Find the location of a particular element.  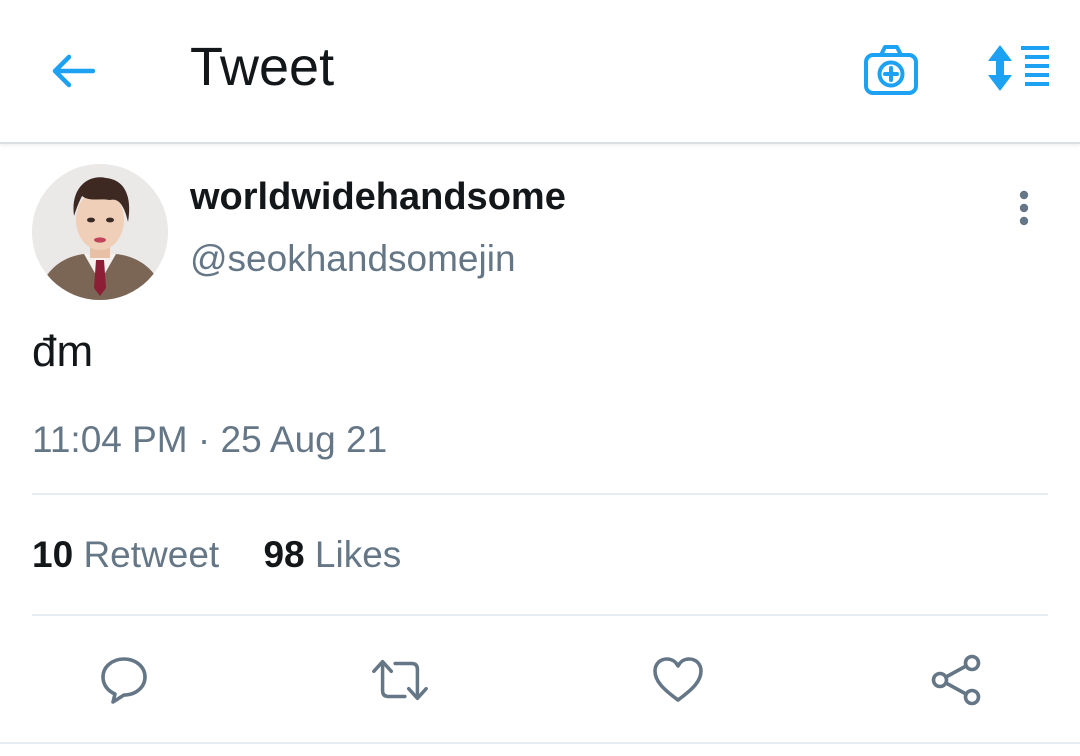

retweet-button is located at coordinates (400, 680).